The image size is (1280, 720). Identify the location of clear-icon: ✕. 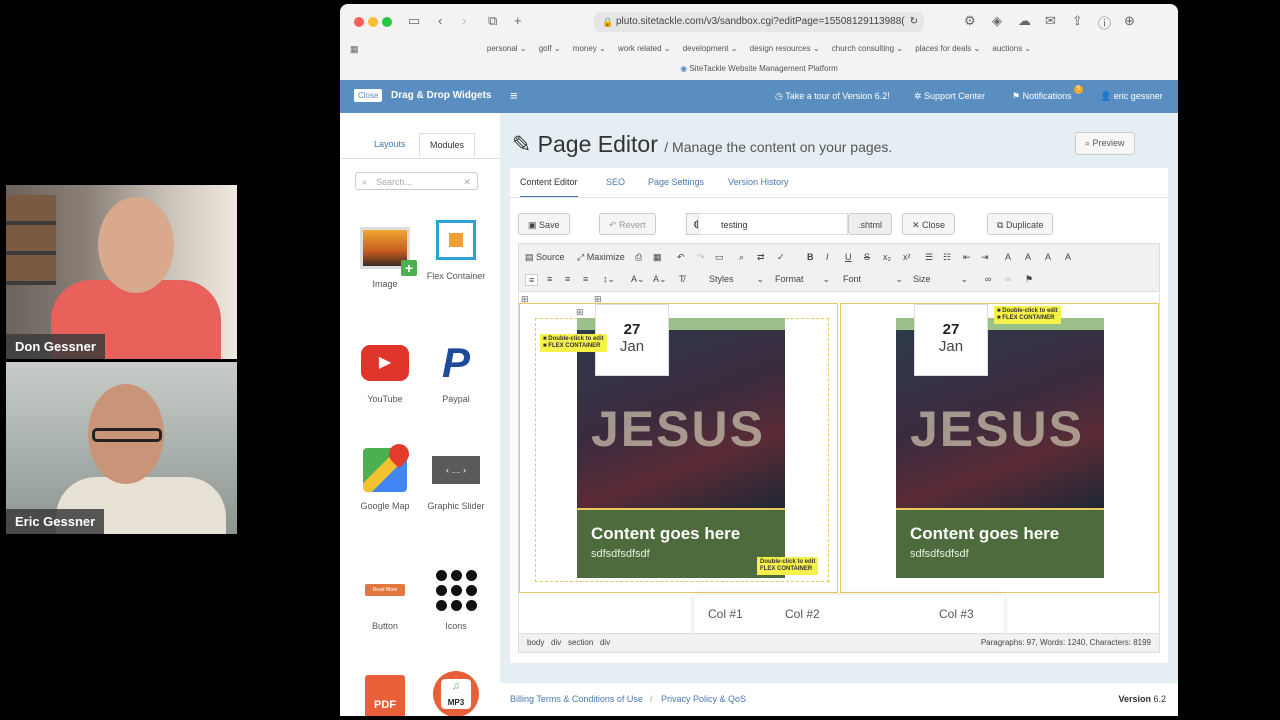
(467, 182).